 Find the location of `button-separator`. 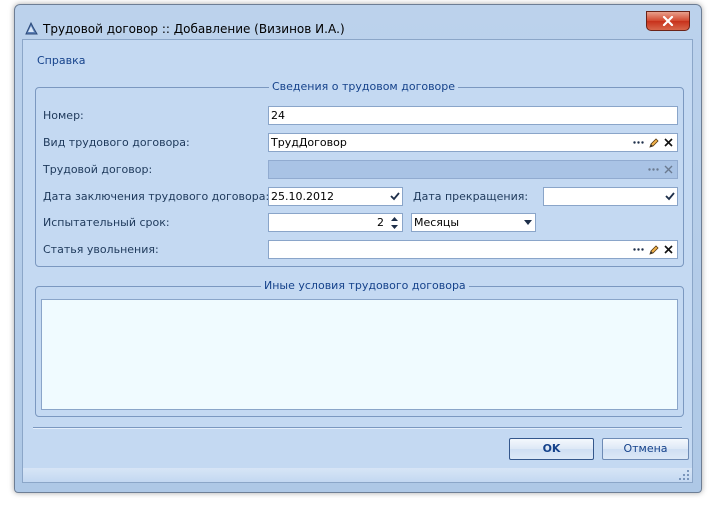

button-separator is located at coordinates (357, 428).